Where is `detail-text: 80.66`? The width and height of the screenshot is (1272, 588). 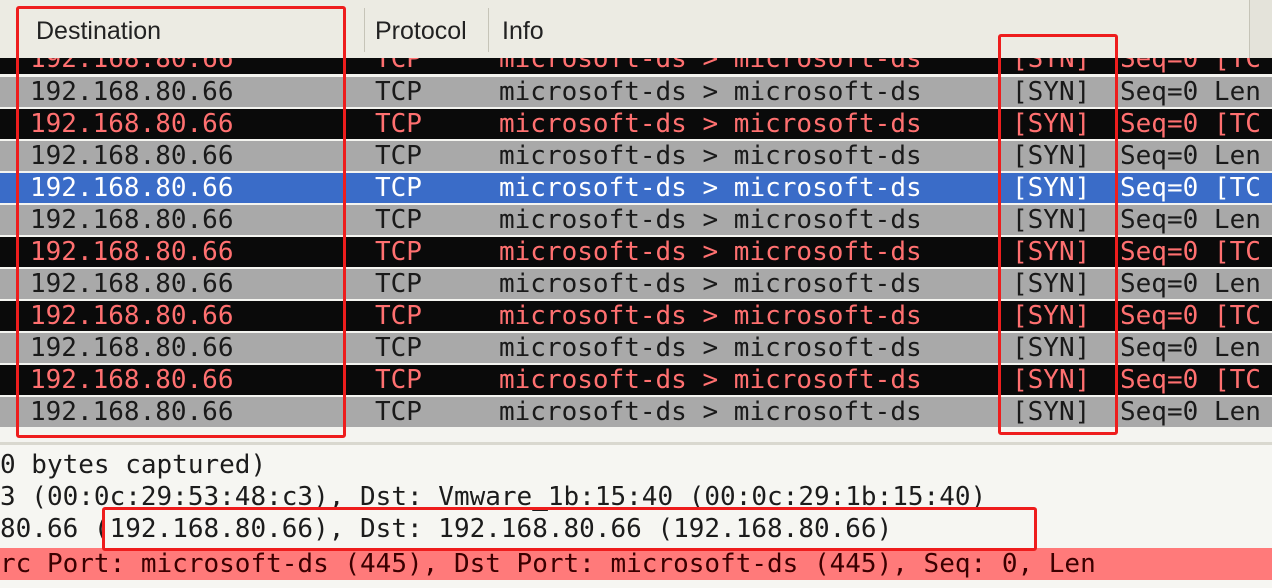
detail-text: 80.66 is located at coordinates (47, 529).